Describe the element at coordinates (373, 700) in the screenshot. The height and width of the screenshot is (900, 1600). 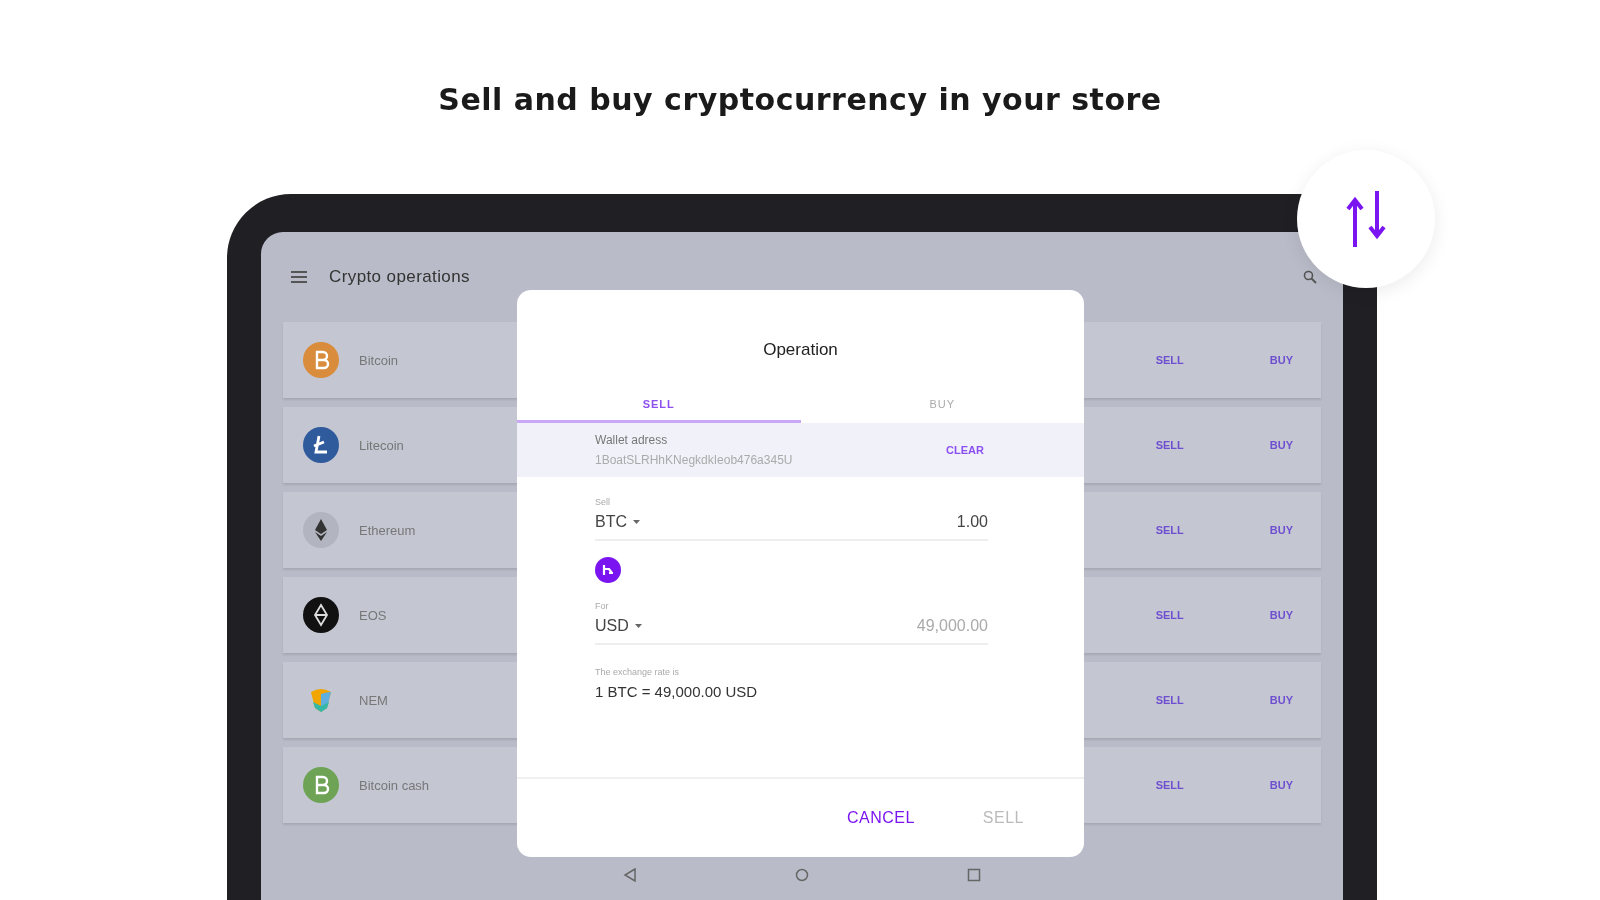
I see `coin-name: NEM` at that location.